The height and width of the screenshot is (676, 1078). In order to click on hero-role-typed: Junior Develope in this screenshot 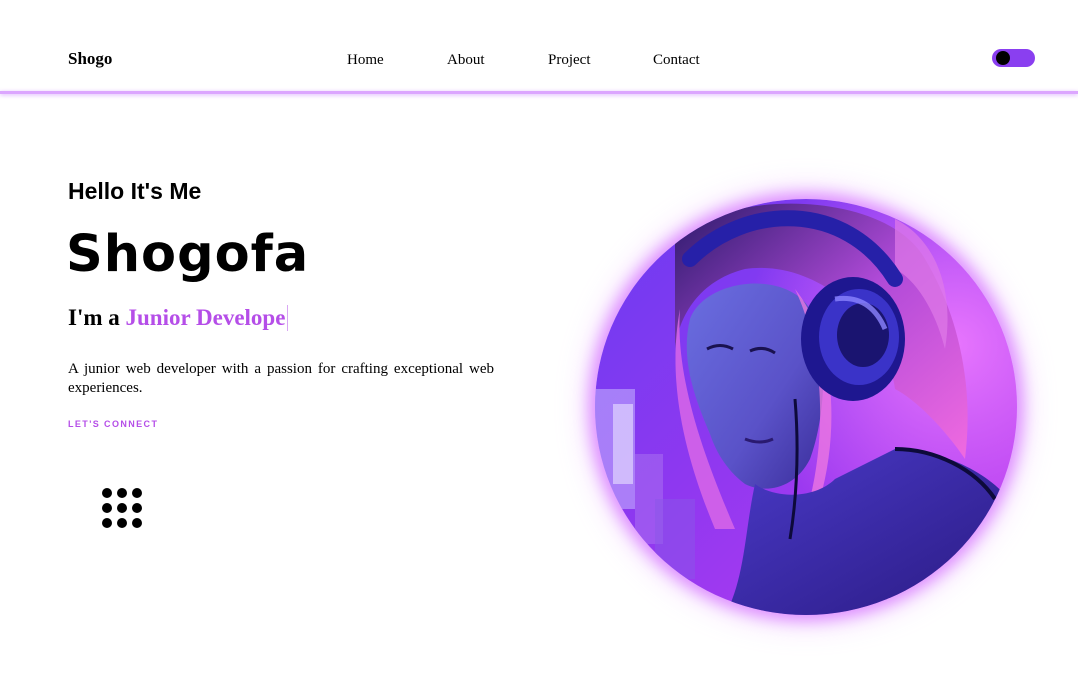, I will do `click(205, 317)`.